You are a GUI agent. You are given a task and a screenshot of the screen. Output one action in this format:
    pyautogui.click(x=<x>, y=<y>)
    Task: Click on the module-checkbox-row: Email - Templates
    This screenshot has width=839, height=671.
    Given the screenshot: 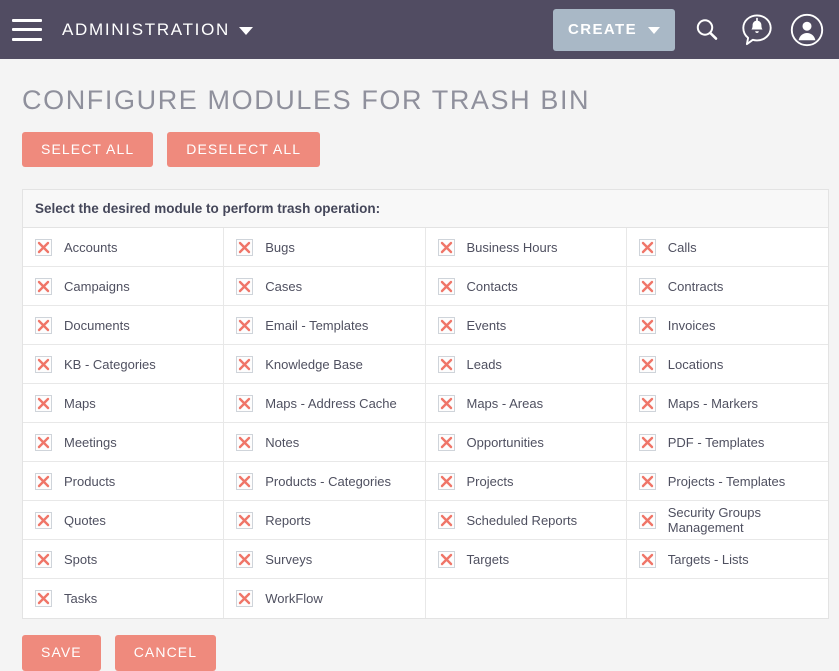 What is the action you would take?
    pyautogui.click(x=325, y=326)
    